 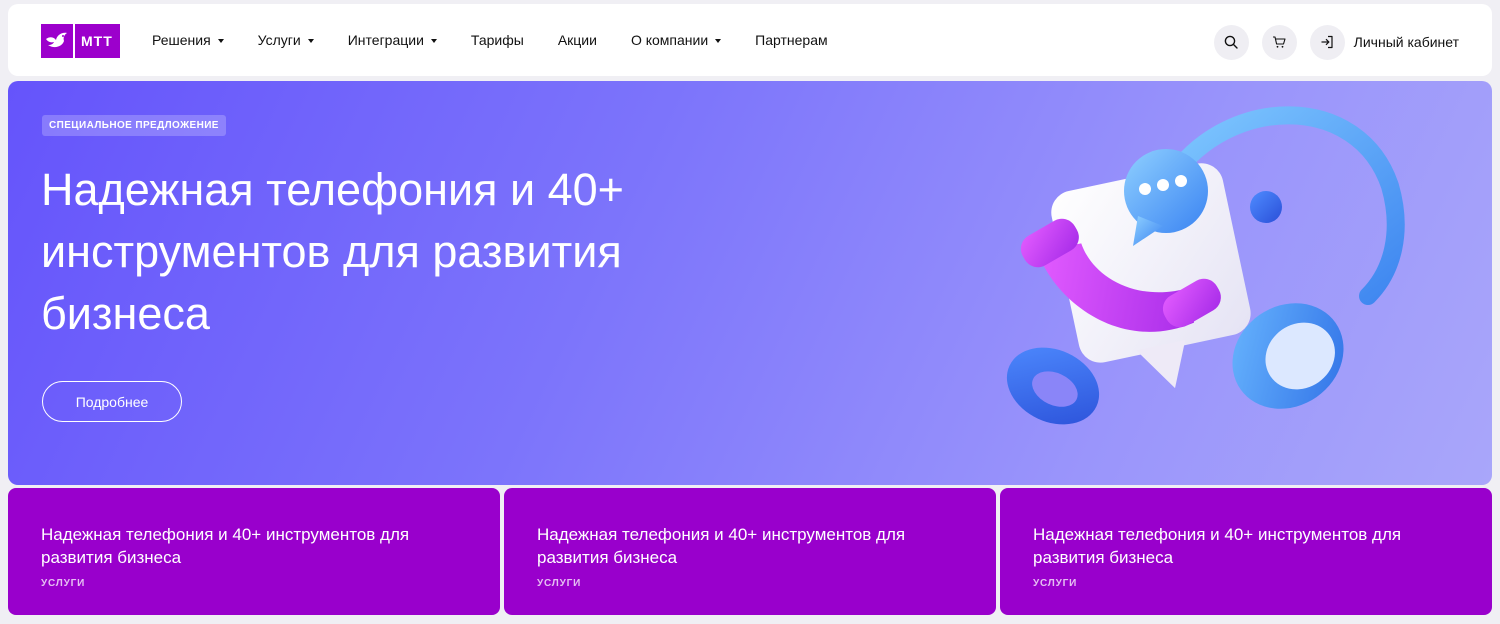 What do you see at coordinates (181, 40) in the screenshot?
I see `nav-item-label: Решения` at bounding box center [181, 40].